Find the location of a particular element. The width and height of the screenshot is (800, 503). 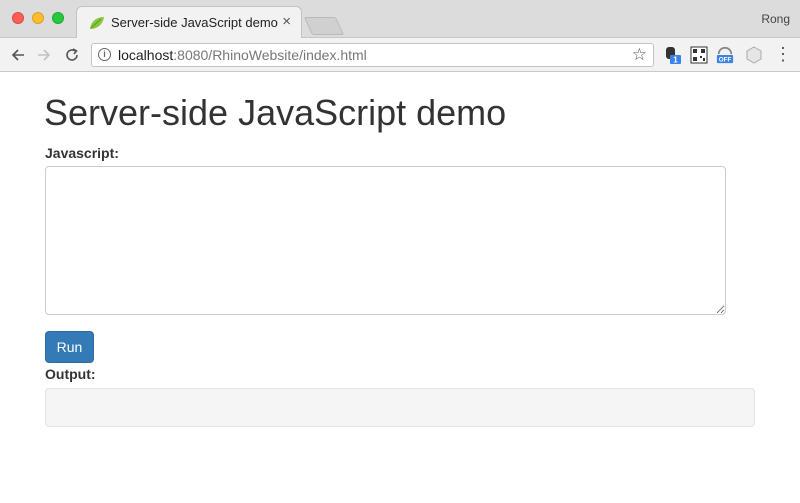

back-button is located at coordinates (18, 55).